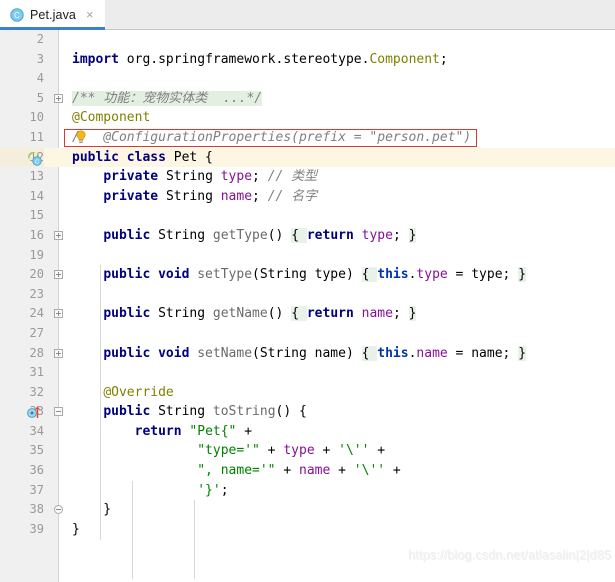 This screenshot has width=615, height=582. Describe the element at coordinates (225, 275) in the screenshot. I see `token: setType` at that location.